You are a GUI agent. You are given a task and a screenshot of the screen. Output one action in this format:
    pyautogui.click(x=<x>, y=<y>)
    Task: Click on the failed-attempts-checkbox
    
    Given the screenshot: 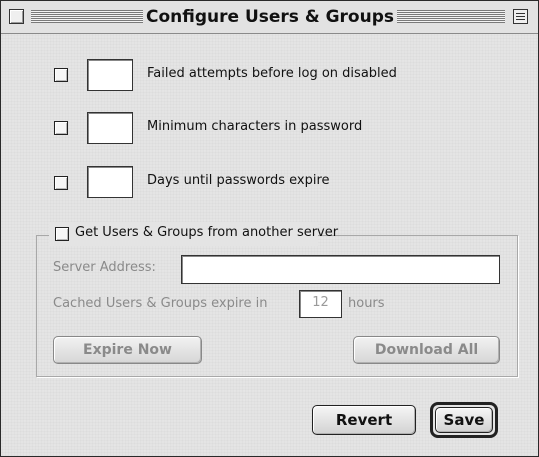 What is the action you would take?
    pyautogui.click(x=61, y=75)
    